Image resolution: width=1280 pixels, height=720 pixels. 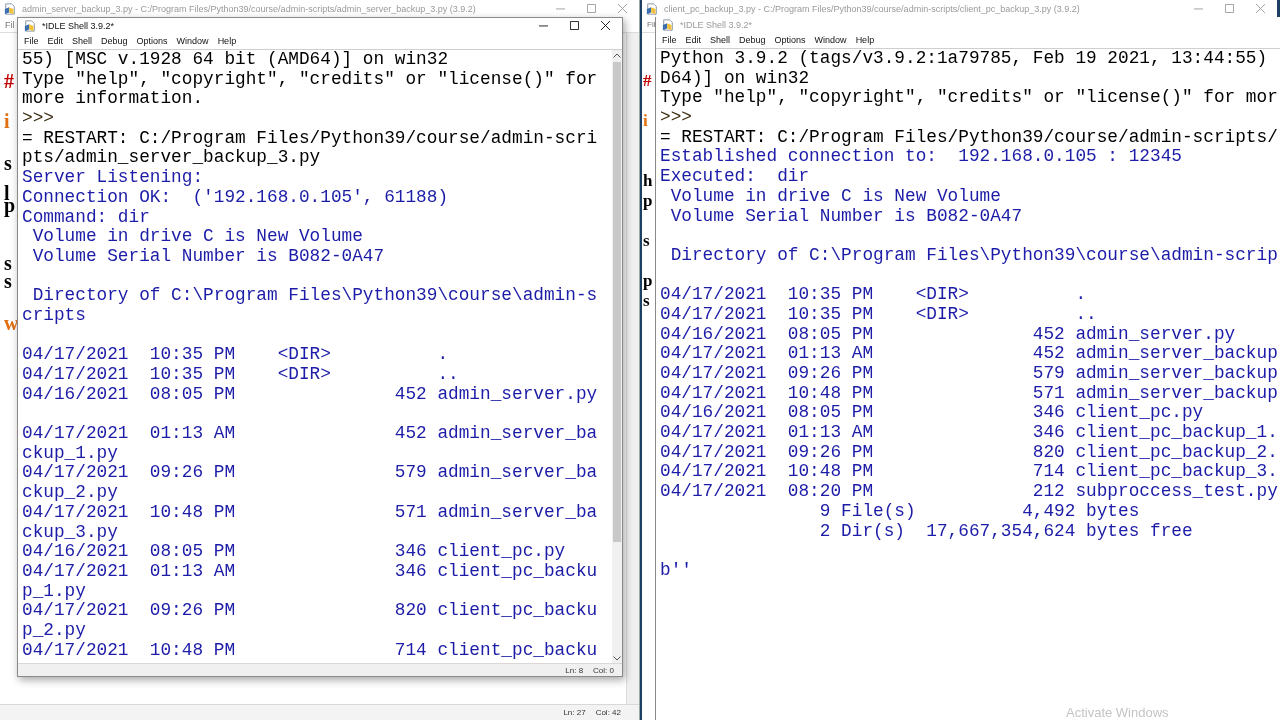 I want to click on code-fragment: h, so click(x=648, y=181).